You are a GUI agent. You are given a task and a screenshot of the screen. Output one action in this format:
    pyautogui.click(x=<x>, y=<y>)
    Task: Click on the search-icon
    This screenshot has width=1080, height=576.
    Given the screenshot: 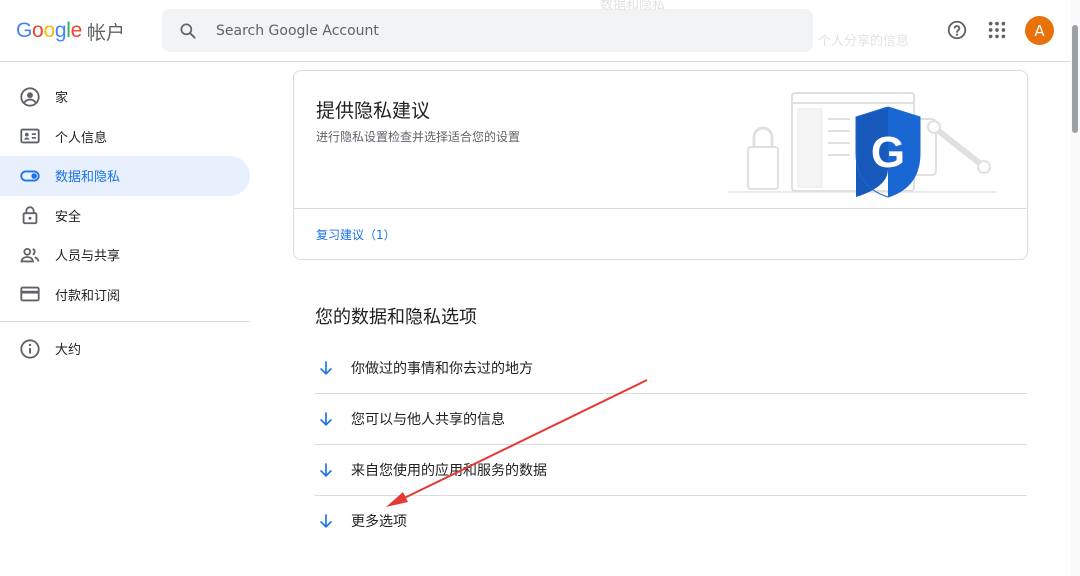 What is the action you would take?
    pyautogui.click(x=188, y=31)
    